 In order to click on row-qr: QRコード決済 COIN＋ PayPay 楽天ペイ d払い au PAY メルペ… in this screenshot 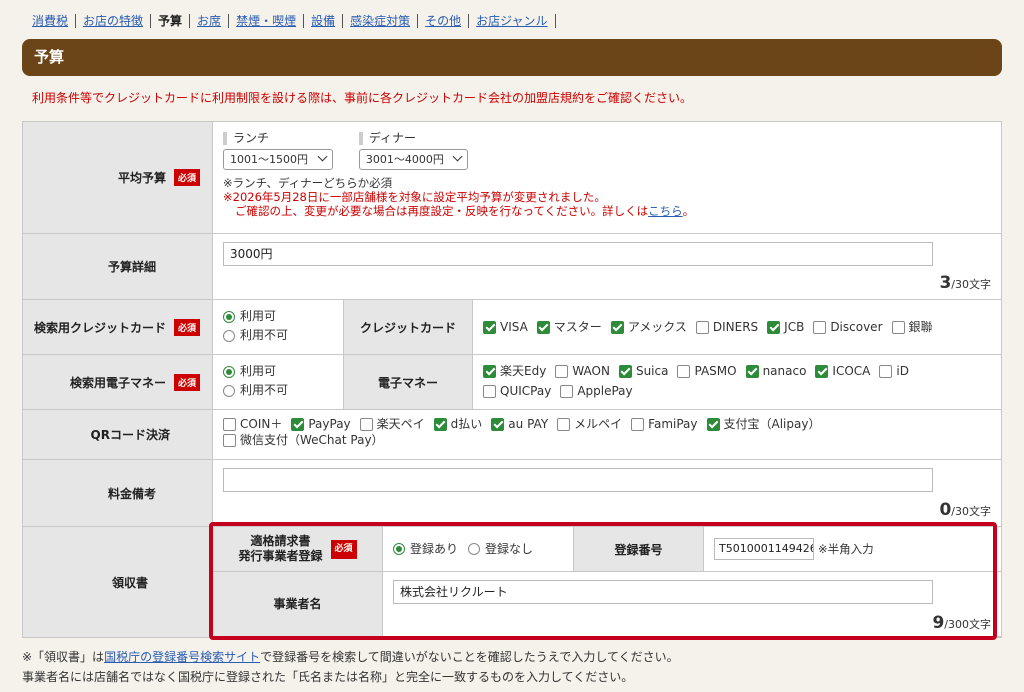, I will do `click(512, 435)`.